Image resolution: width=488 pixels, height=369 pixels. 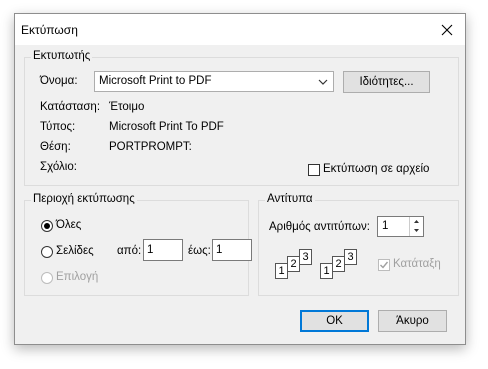 I want to click on to-label: έως:, so click(x=199, y=251).